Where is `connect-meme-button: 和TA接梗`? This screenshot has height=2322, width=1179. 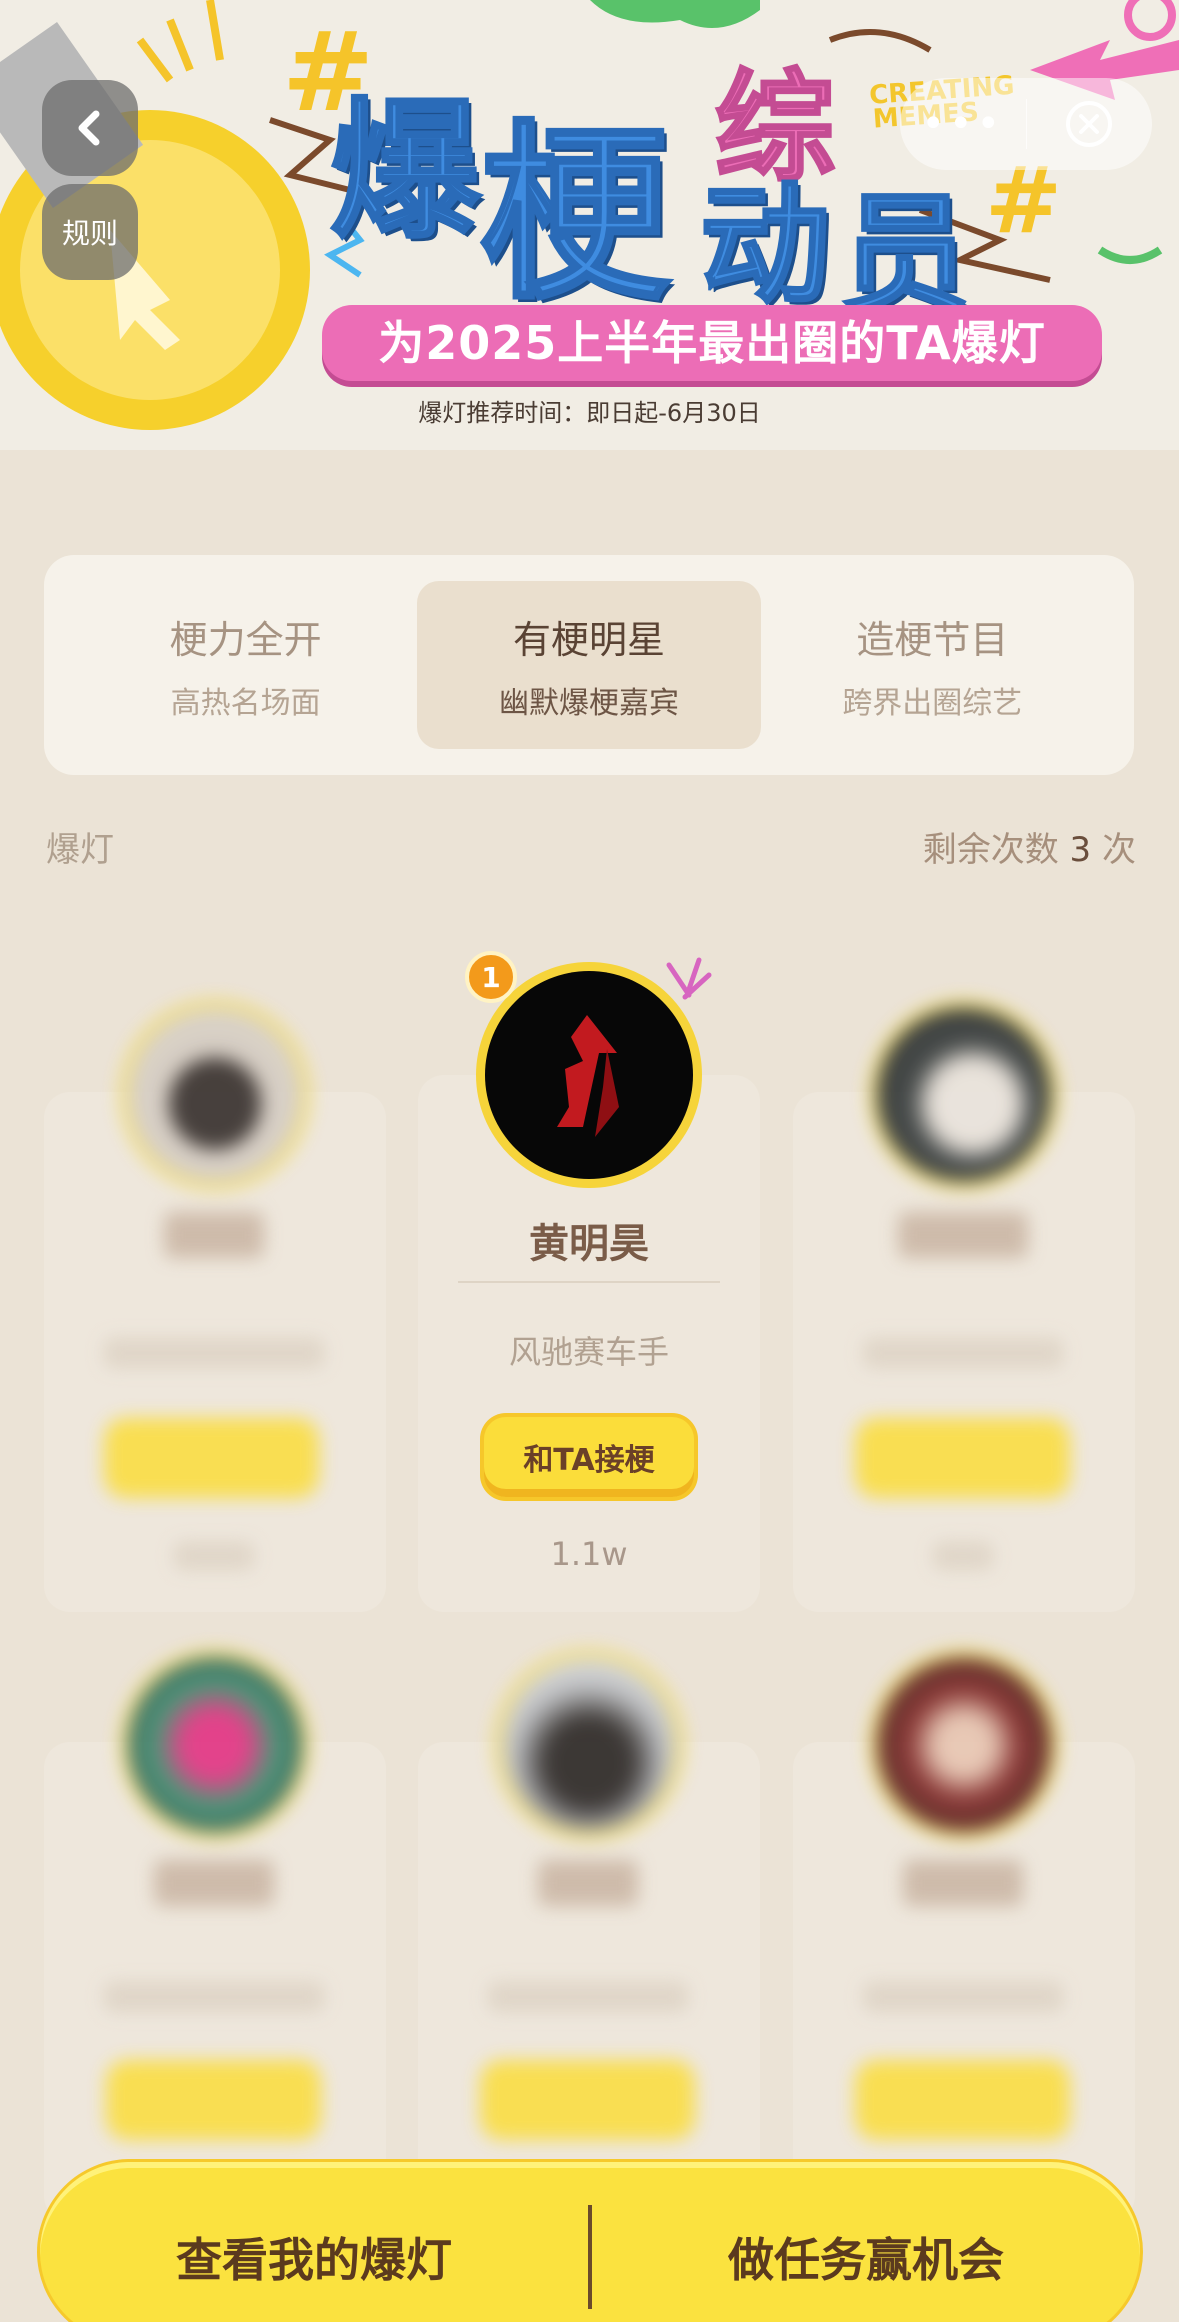
connect-meme-button: 和TA接梗 is located at coordinates (589, 1457).